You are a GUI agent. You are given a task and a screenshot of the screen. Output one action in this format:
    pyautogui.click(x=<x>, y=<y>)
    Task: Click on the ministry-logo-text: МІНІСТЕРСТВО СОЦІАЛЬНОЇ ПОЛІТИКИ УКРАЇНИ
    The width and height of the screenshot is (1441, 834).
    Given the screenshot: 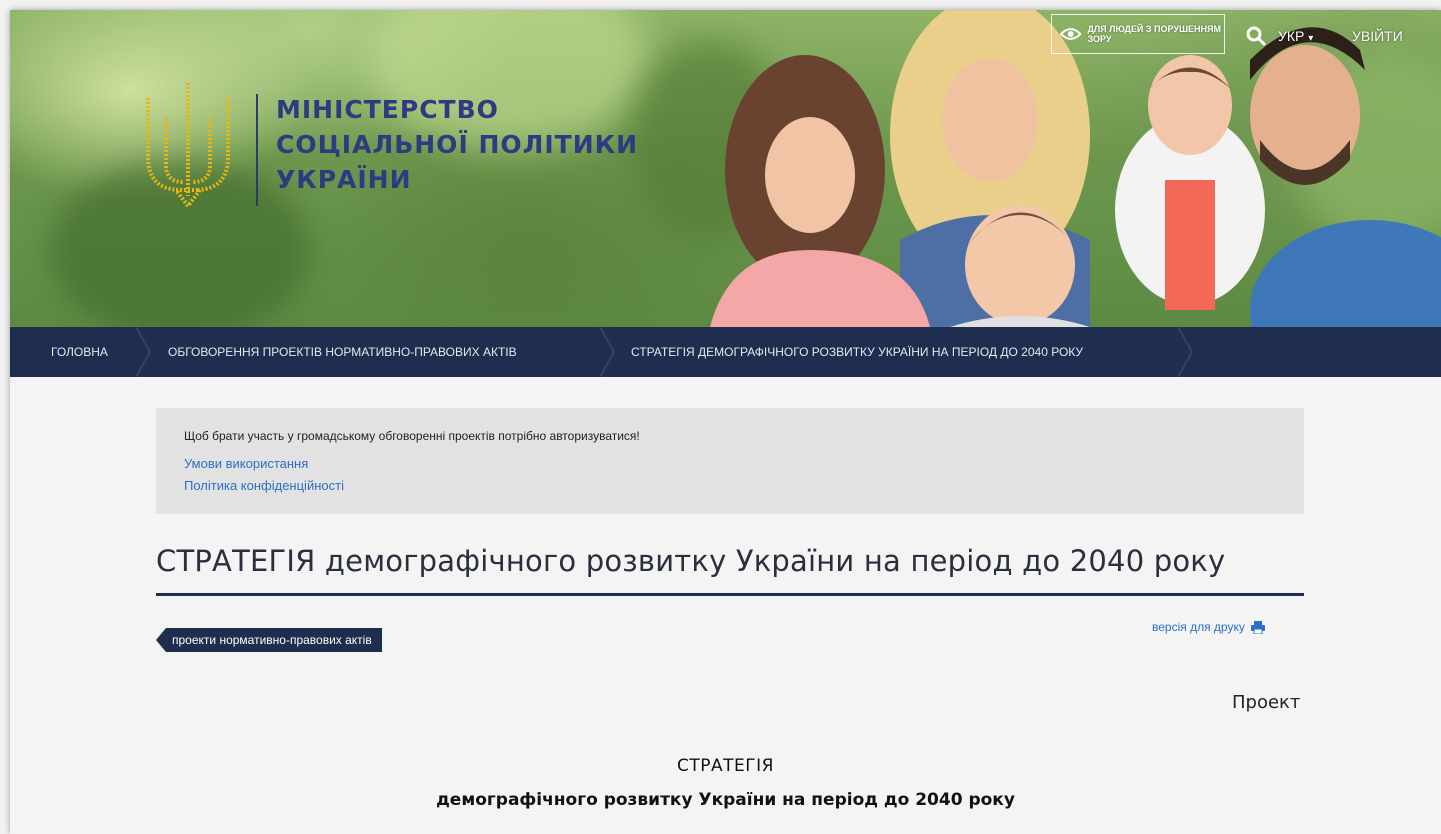 What is the action you would take?
    pyautogui.click(x=457, y=144)
    